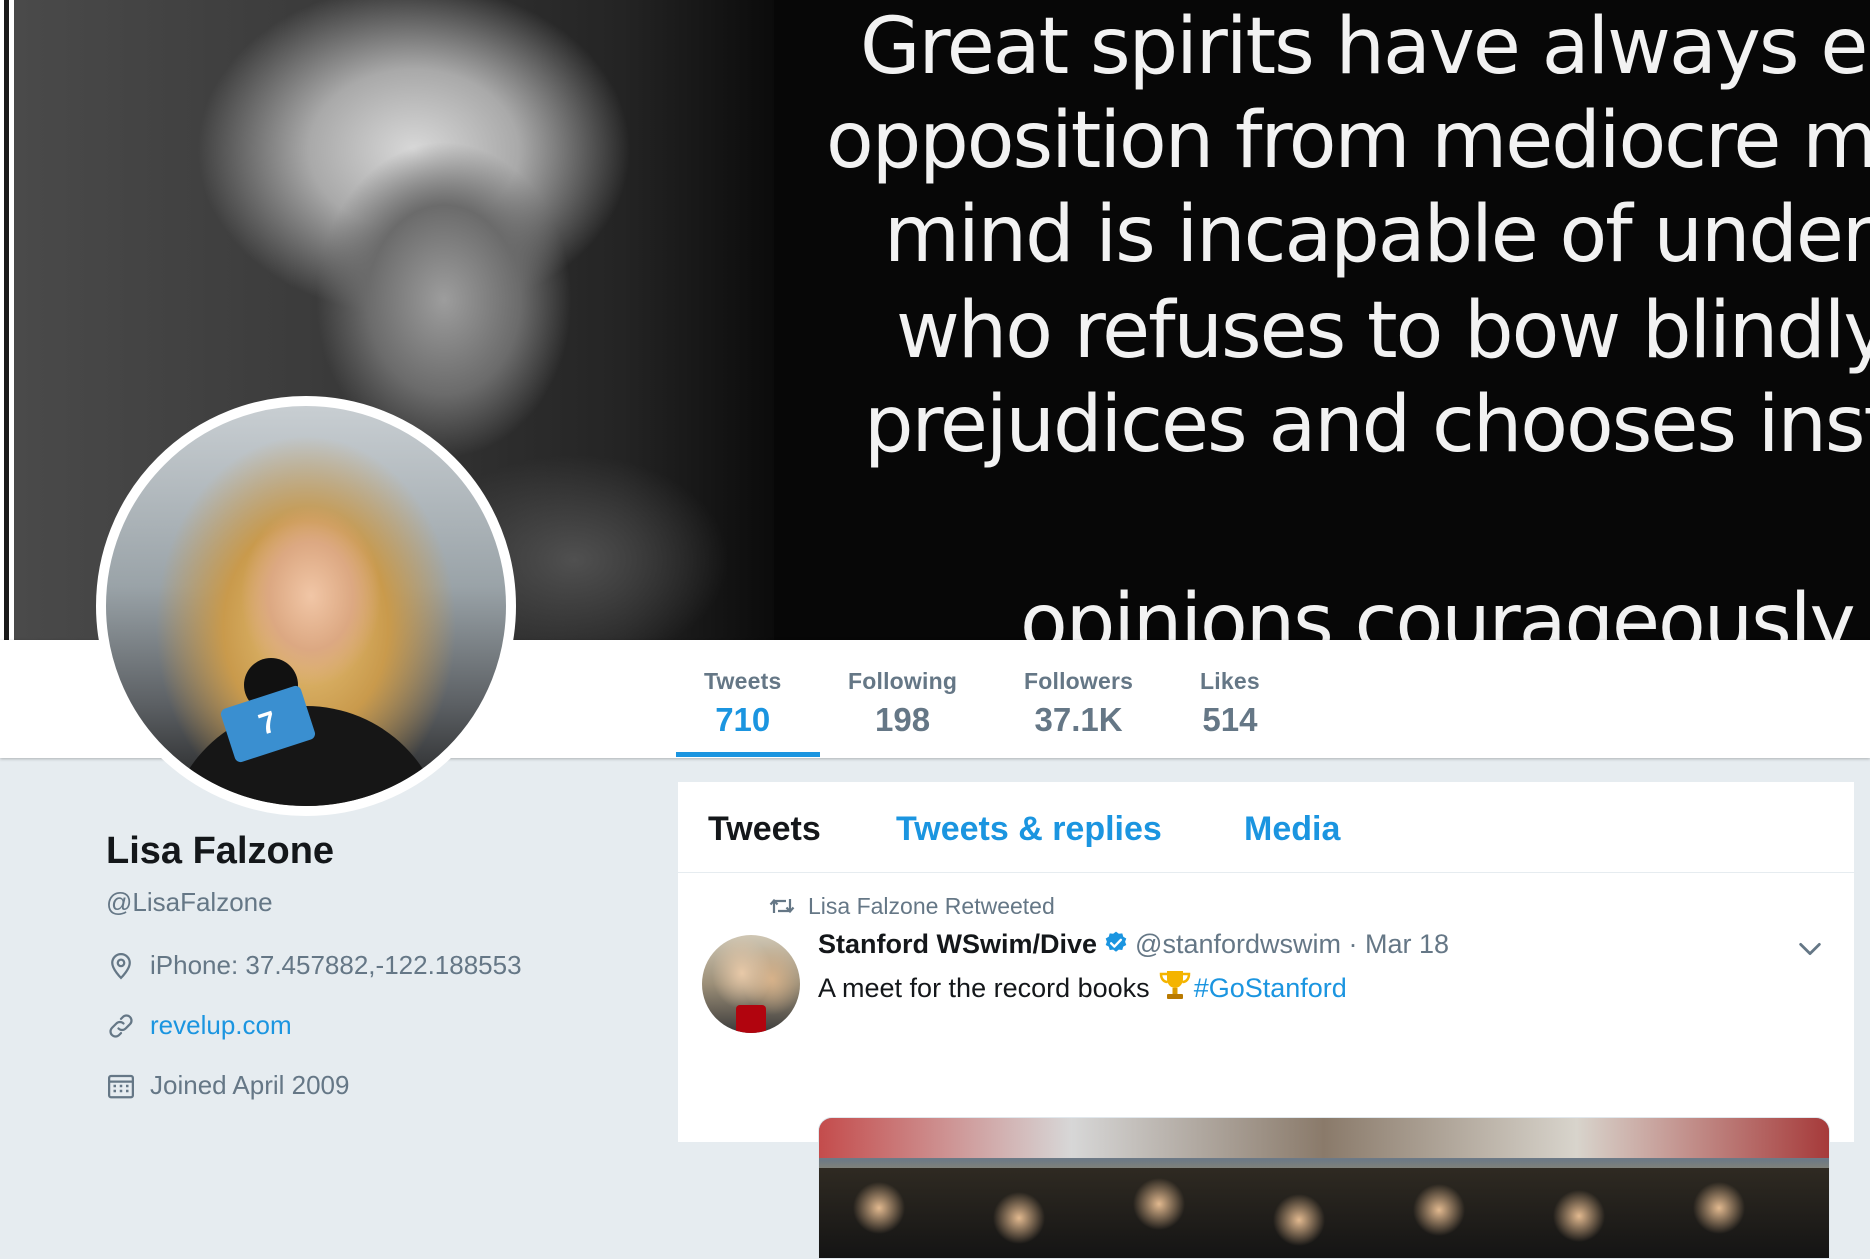 The width and height of the screenshot is (1870, 1259). What do you see at coordinates (1377, 235) in the screenshot?
I see `banner-quote-line: mind is incapable of underst` at bounding box center [1377, 235].